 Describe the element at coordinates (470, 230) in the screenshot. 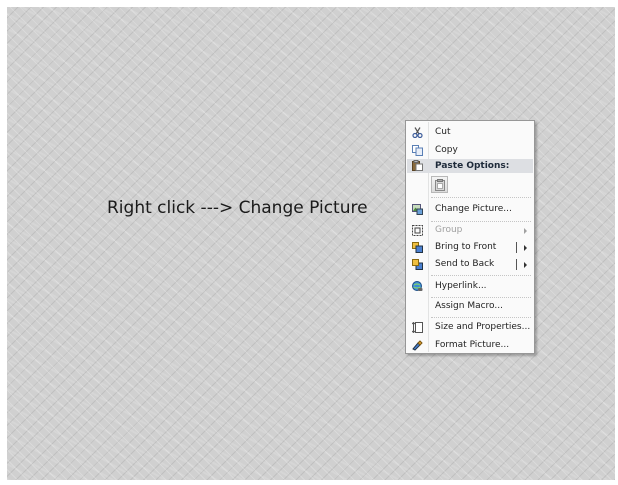

I see `menu-item-group: Group` at that location.